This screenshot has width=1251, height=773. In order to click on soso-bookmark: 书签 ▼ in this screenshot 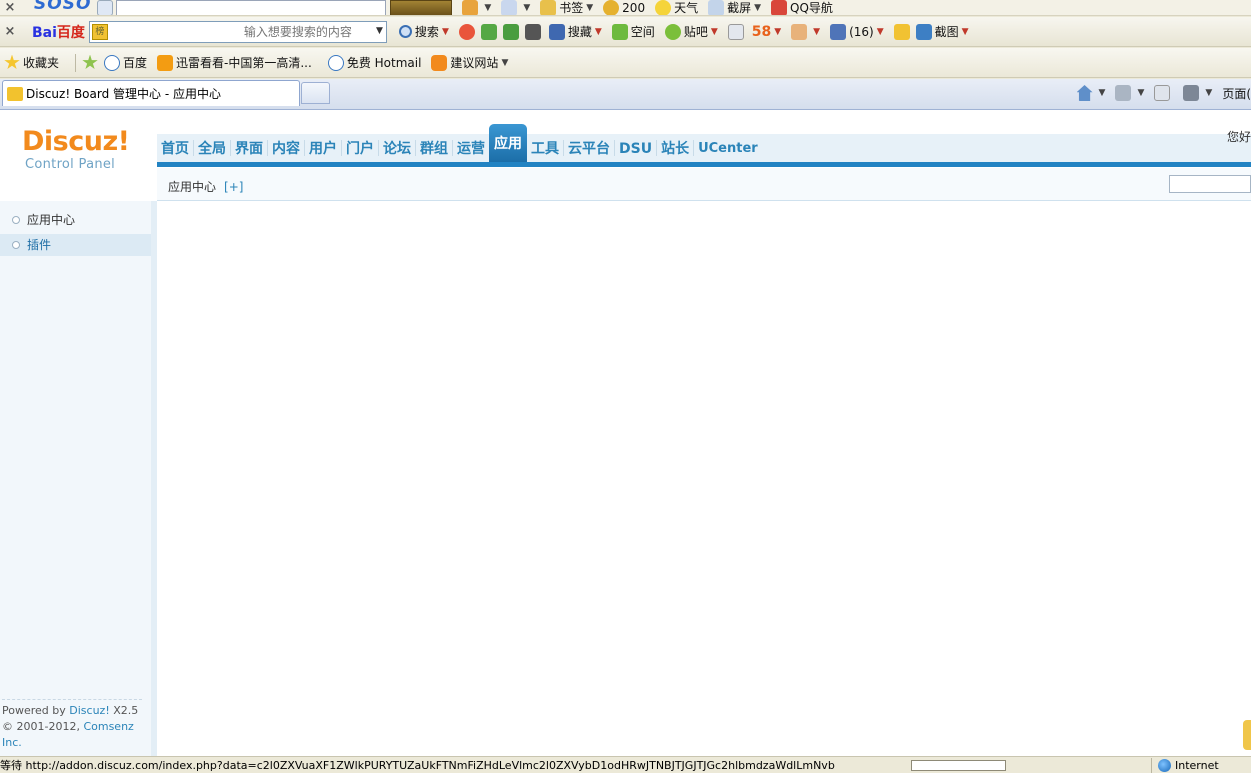, I will do `click(567, 7)`.